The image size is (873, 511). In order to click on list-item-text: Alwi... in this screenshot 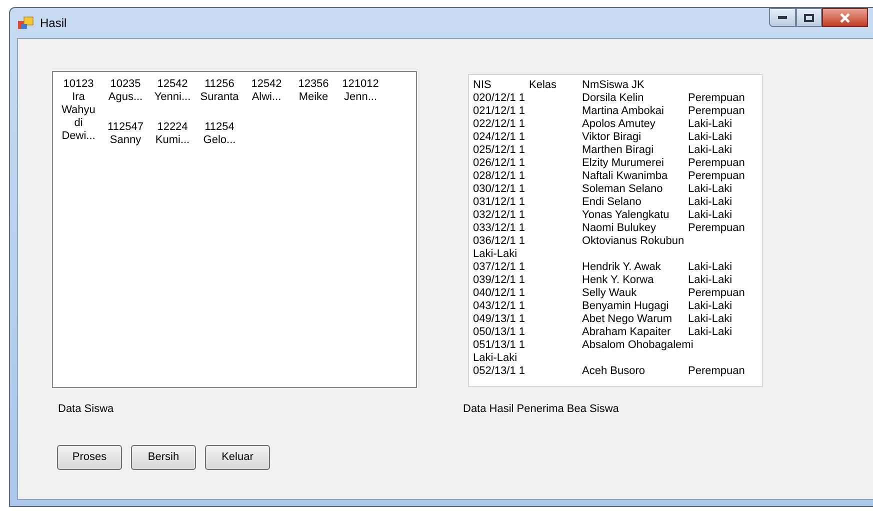, I will do `click(267, 97)`.